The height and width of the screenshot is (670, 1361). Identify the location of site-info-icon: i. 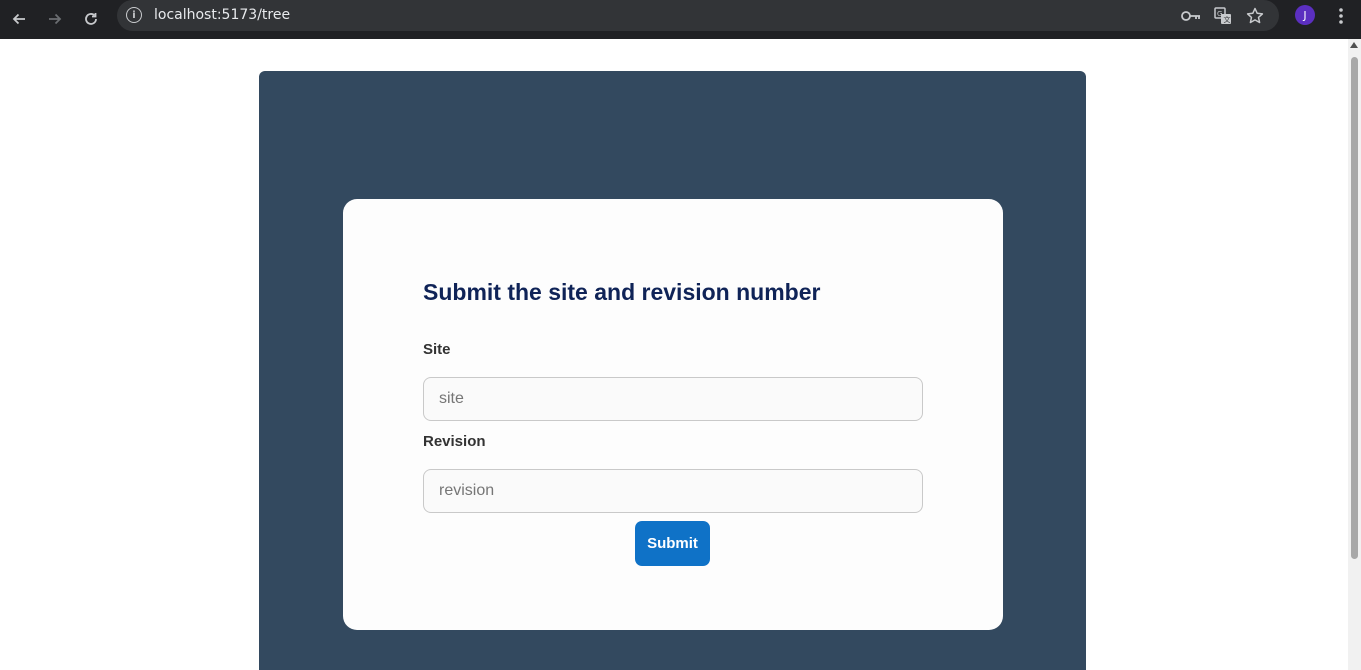
(134, 15).